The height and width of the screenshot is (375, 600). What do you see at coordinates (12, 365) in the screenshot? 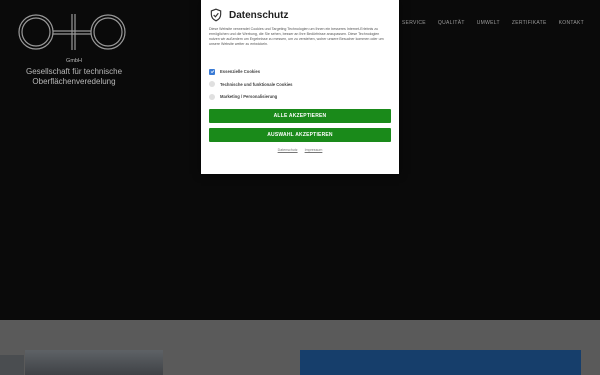
I see `side-image` at bounding box center [12, 365].